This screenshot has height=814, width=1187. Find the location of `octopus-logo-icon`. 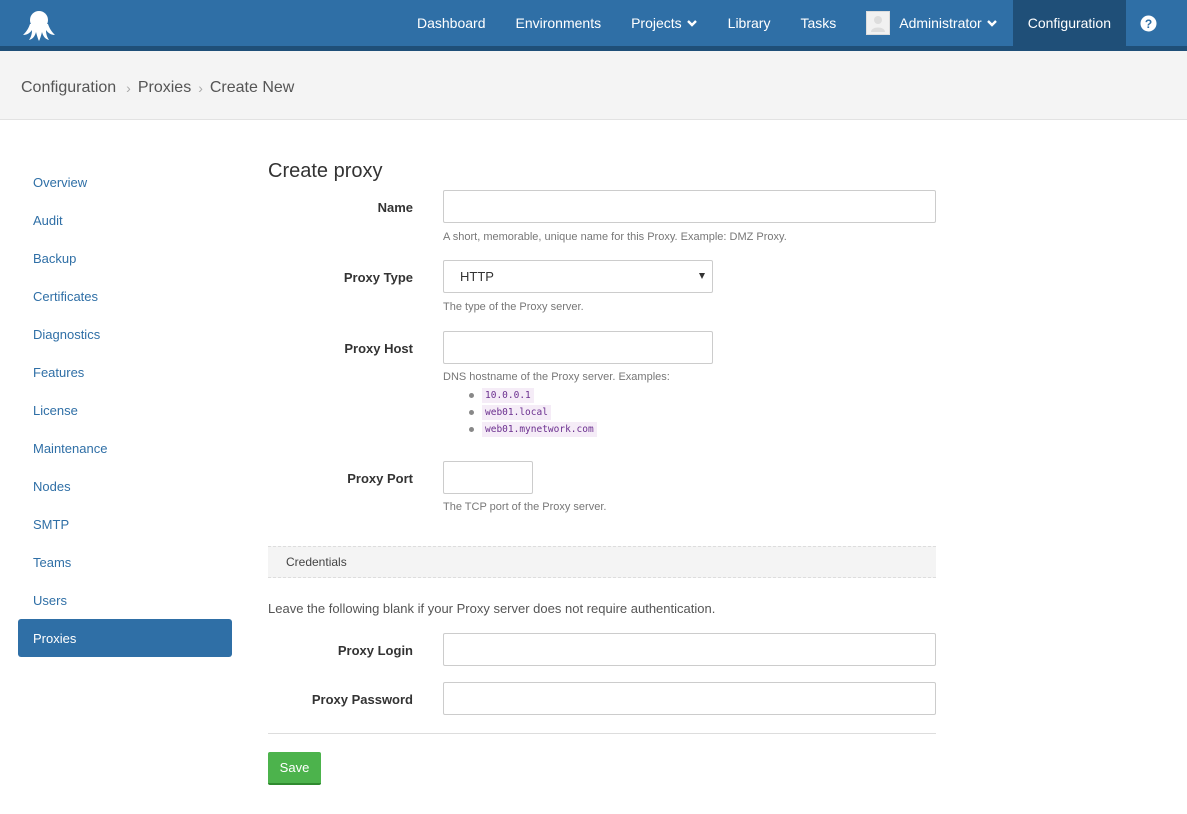

octopus-logo-icon is located at coordinates (39, 25).